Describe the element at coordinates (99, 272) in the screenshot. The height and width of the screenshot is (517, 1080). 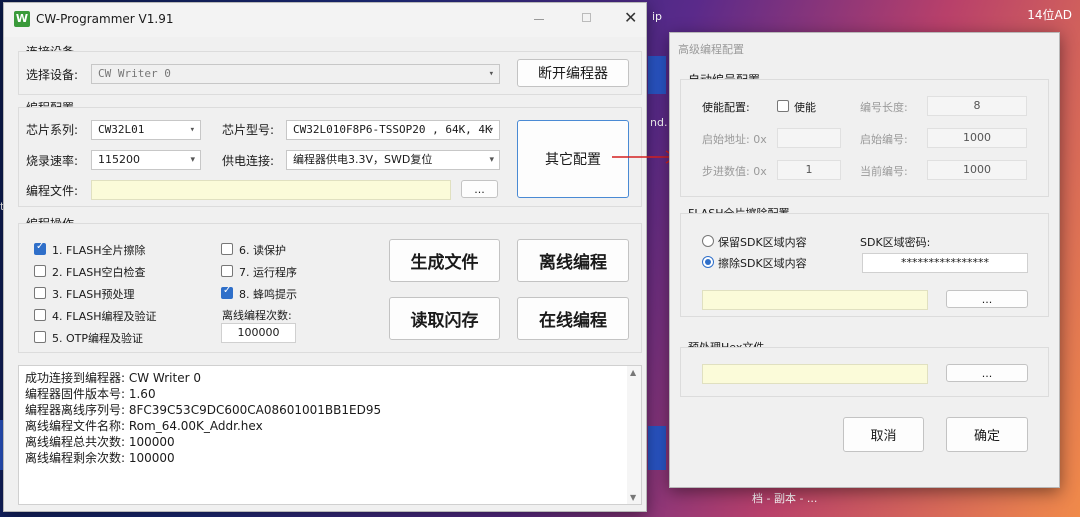
I see `option-label: 2. FLASH空白检查` at that location.